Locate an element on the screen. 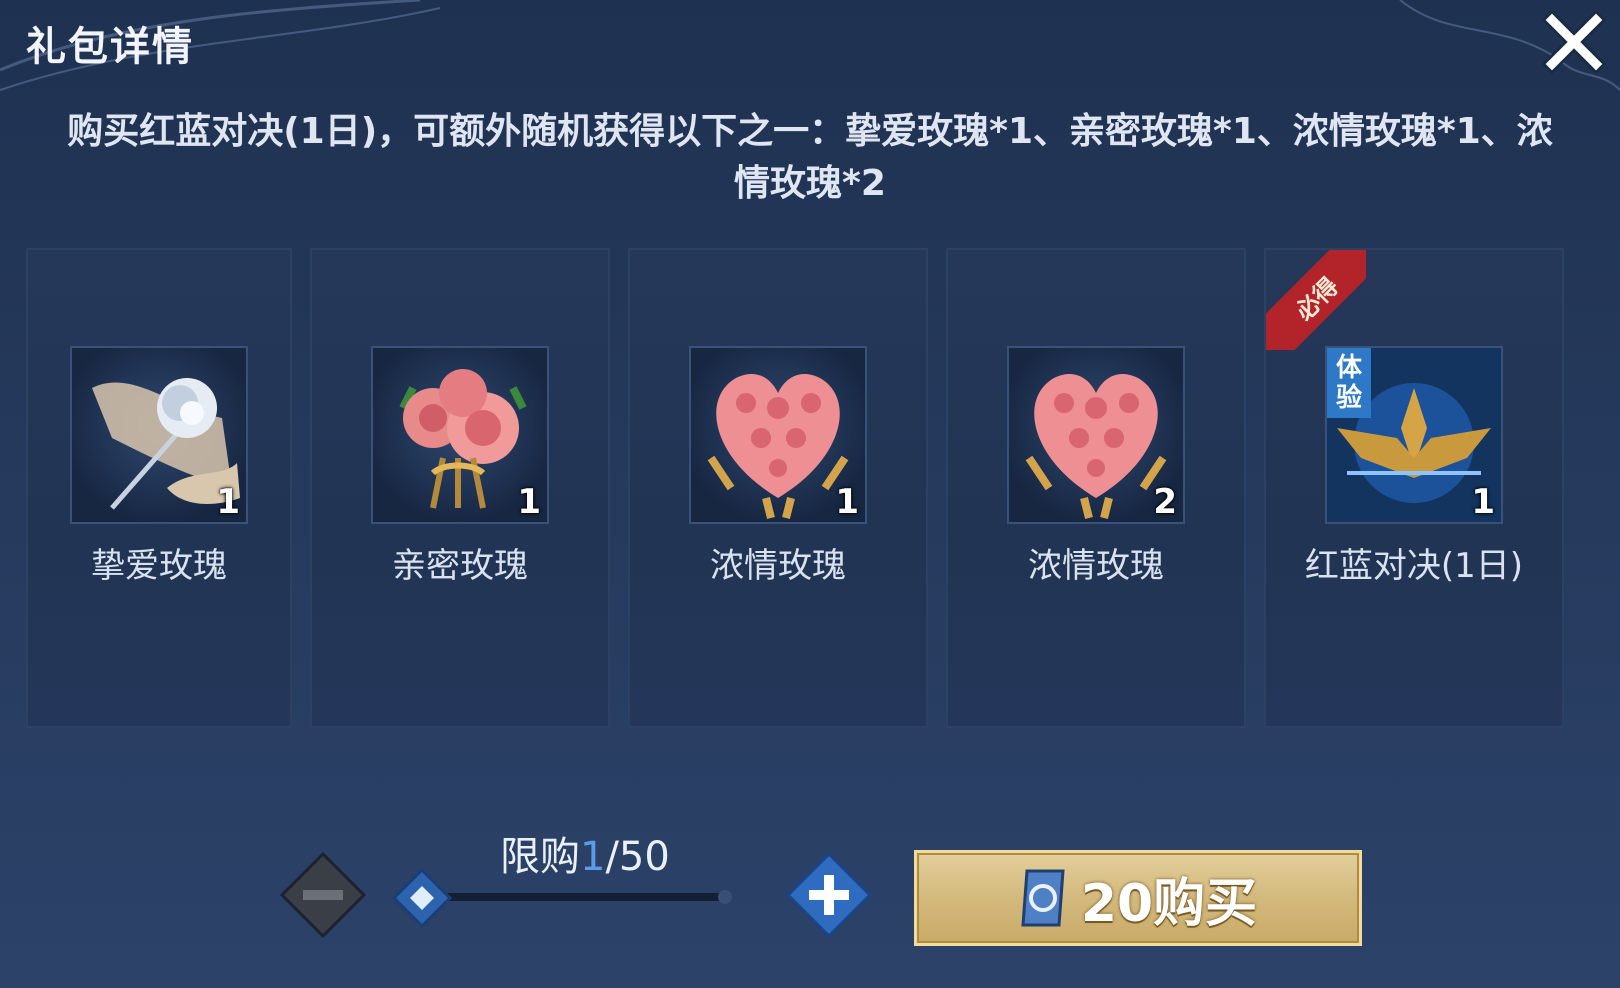 The height and width of the screenshot is (988, 1620). coupon-icon is located at coordinates (1043, 898).